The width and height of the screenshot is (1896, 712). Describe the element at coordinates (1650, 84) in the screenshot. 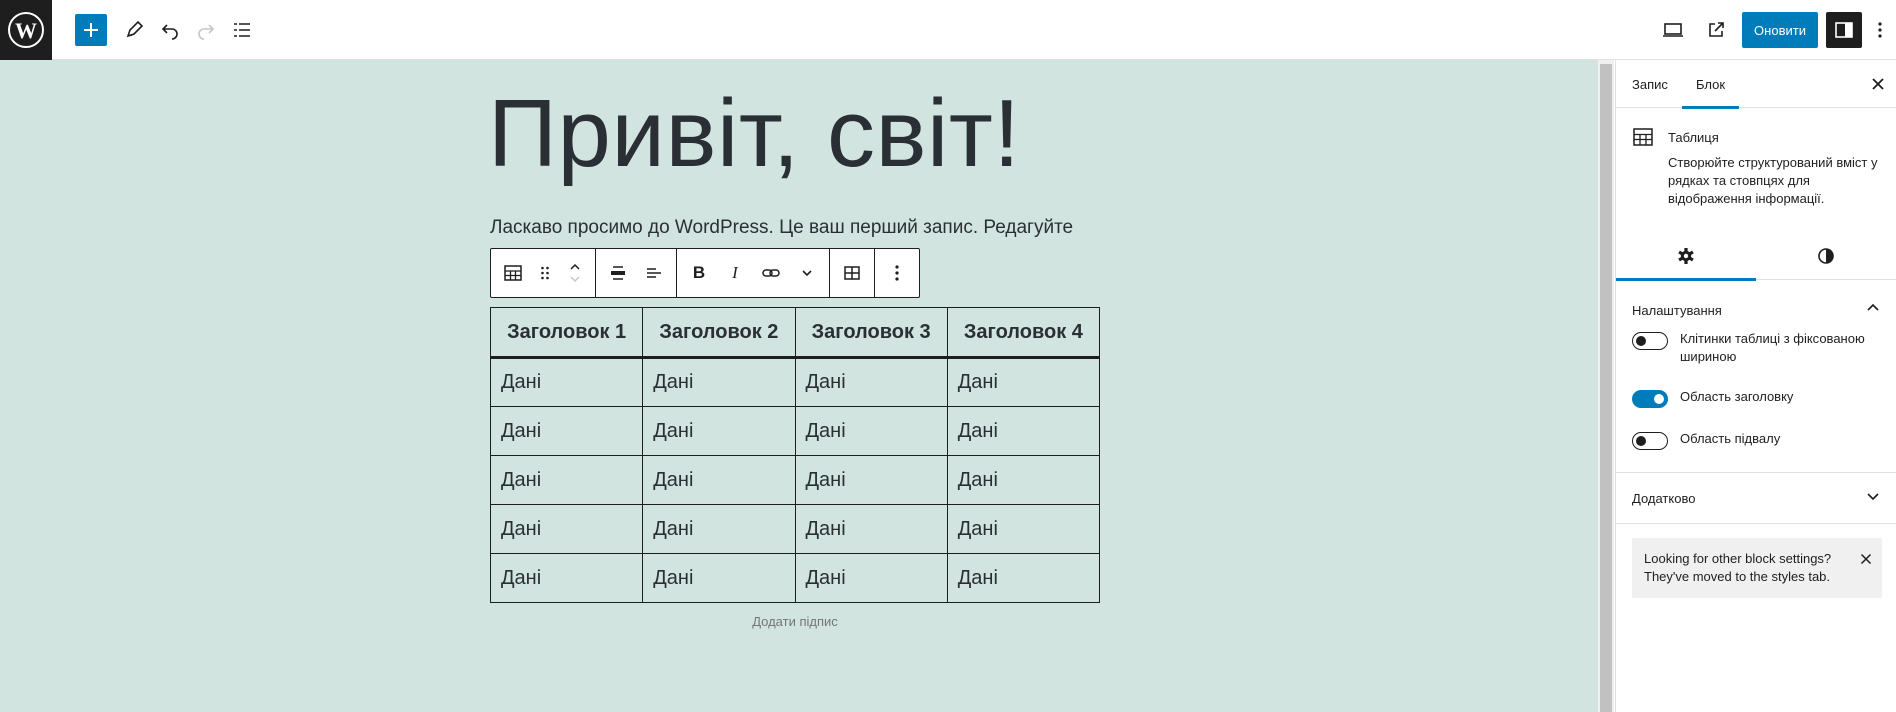

I see `tab-post: Запис` at that location.